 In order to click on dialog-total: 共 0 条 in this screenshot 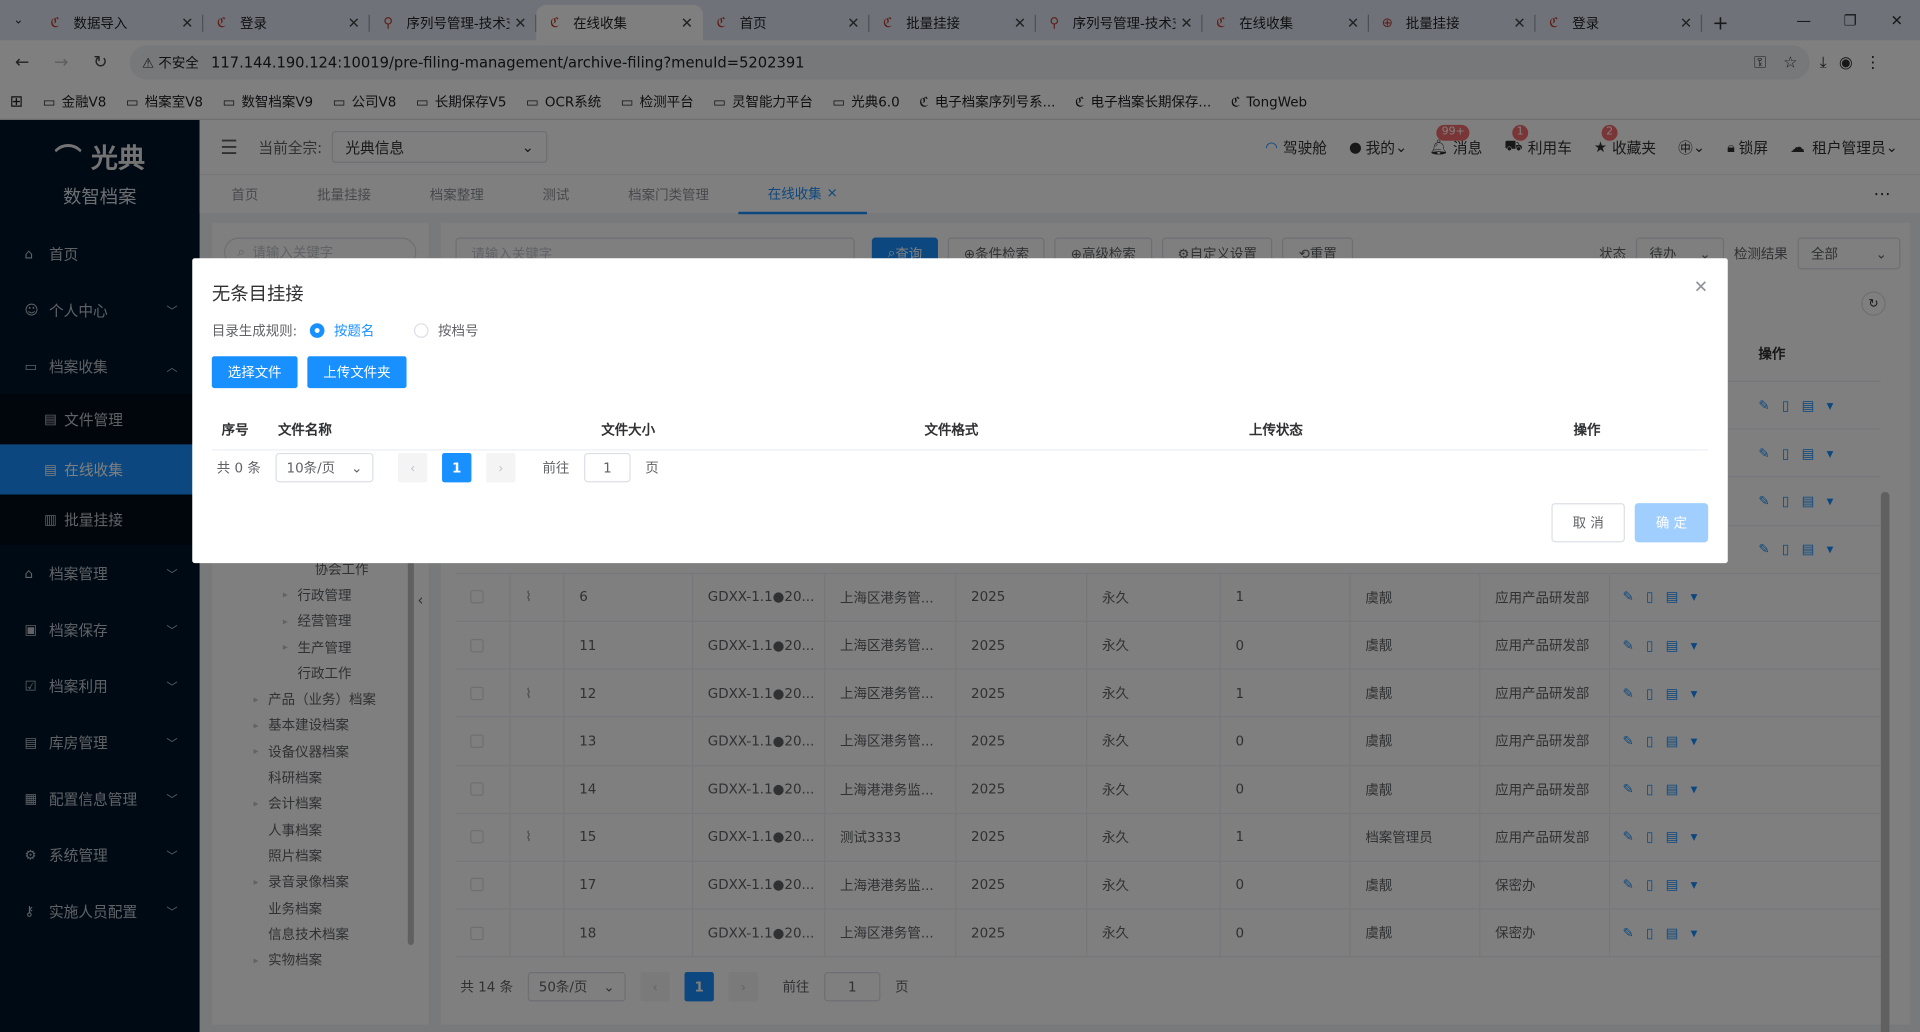, I will do `click(238, 468)`.